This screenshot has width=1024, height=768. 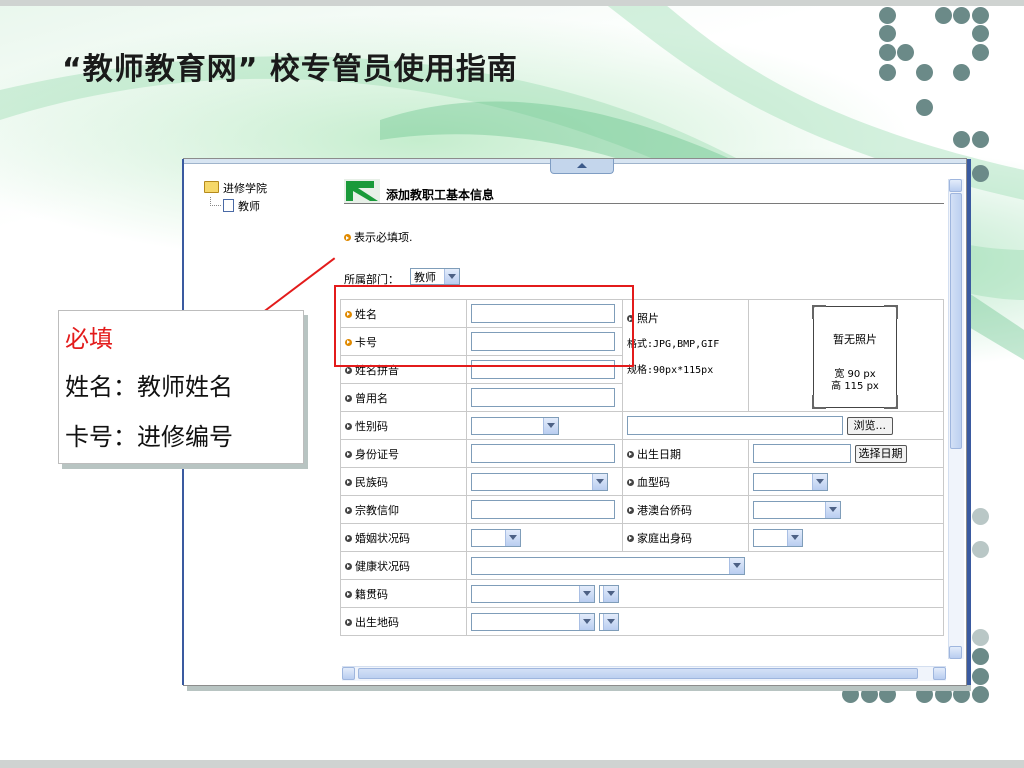 What do you see at coordinates (955, 652) in the screenshot?
I see `scroll-down-button` at bounding box center [955, 652].